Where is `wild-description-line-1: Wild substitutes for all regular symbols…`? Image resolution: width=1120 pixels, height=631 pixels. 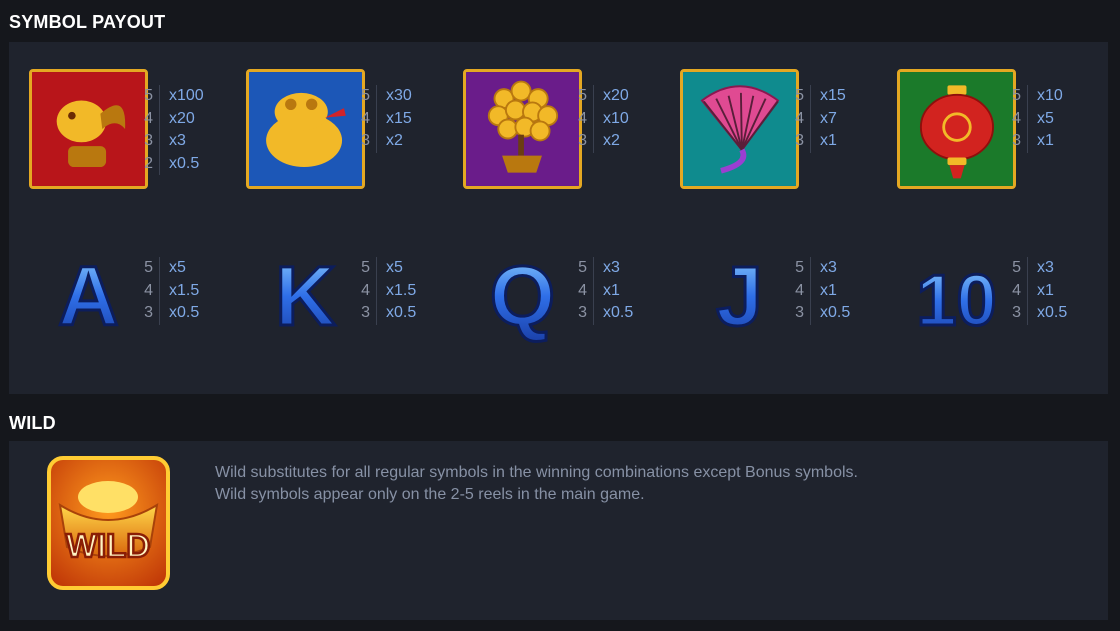 wild-description-line-1: Wild substitutes for all regular symbols… is located at coordinates (536, 472).